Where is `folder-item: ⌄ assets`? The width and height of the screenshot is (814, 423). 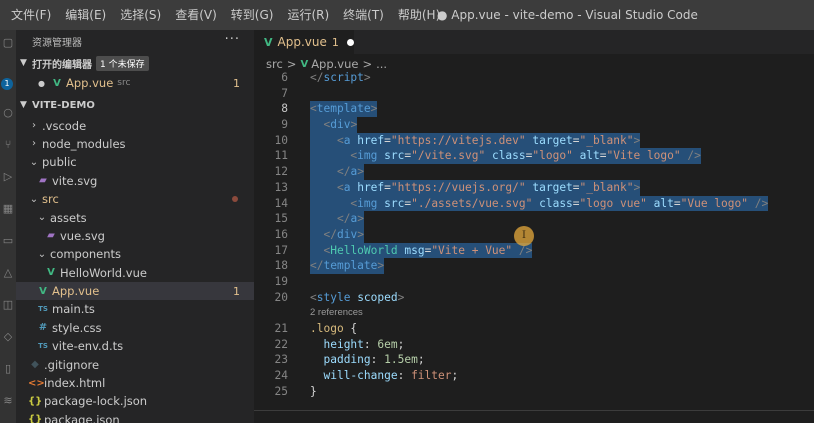 folder-item: ⌄ assets is located at coordinates (135, 217).